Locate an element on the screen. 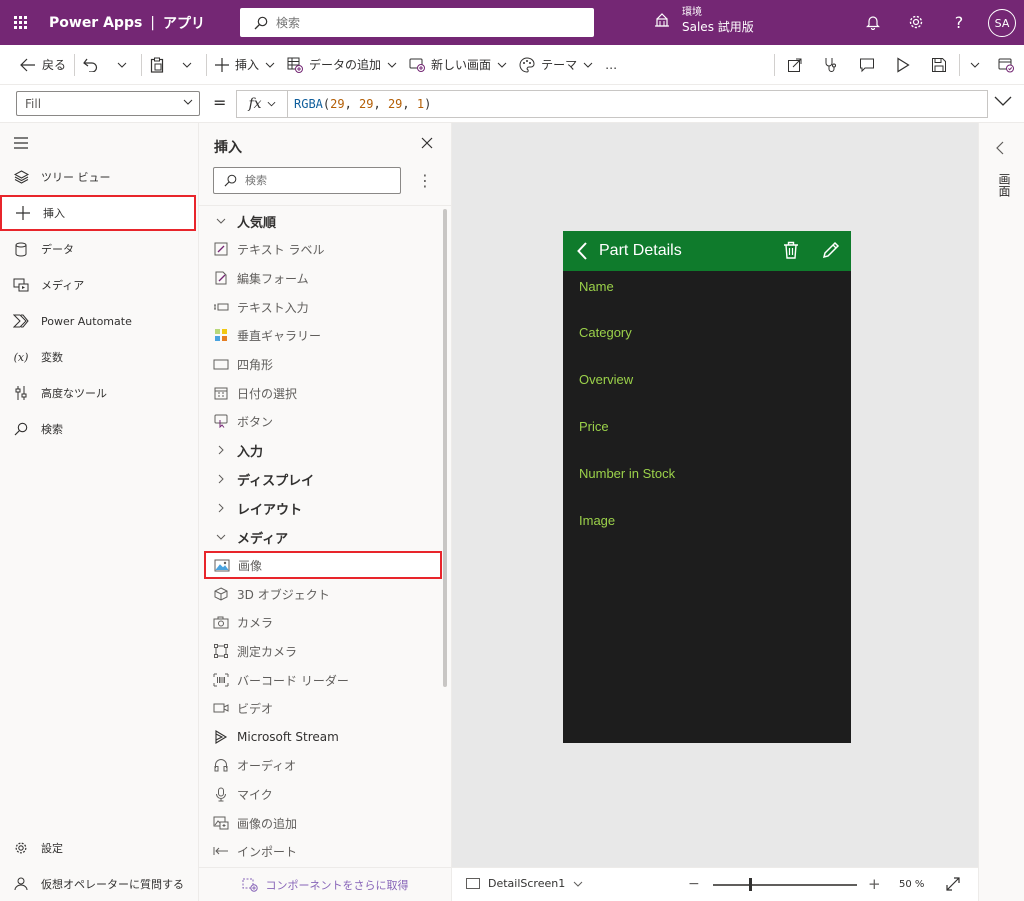 The image size is (1024, 901). insert-vertical-gallery: 垂直ギャラリー is located at coordinates (324, 335).